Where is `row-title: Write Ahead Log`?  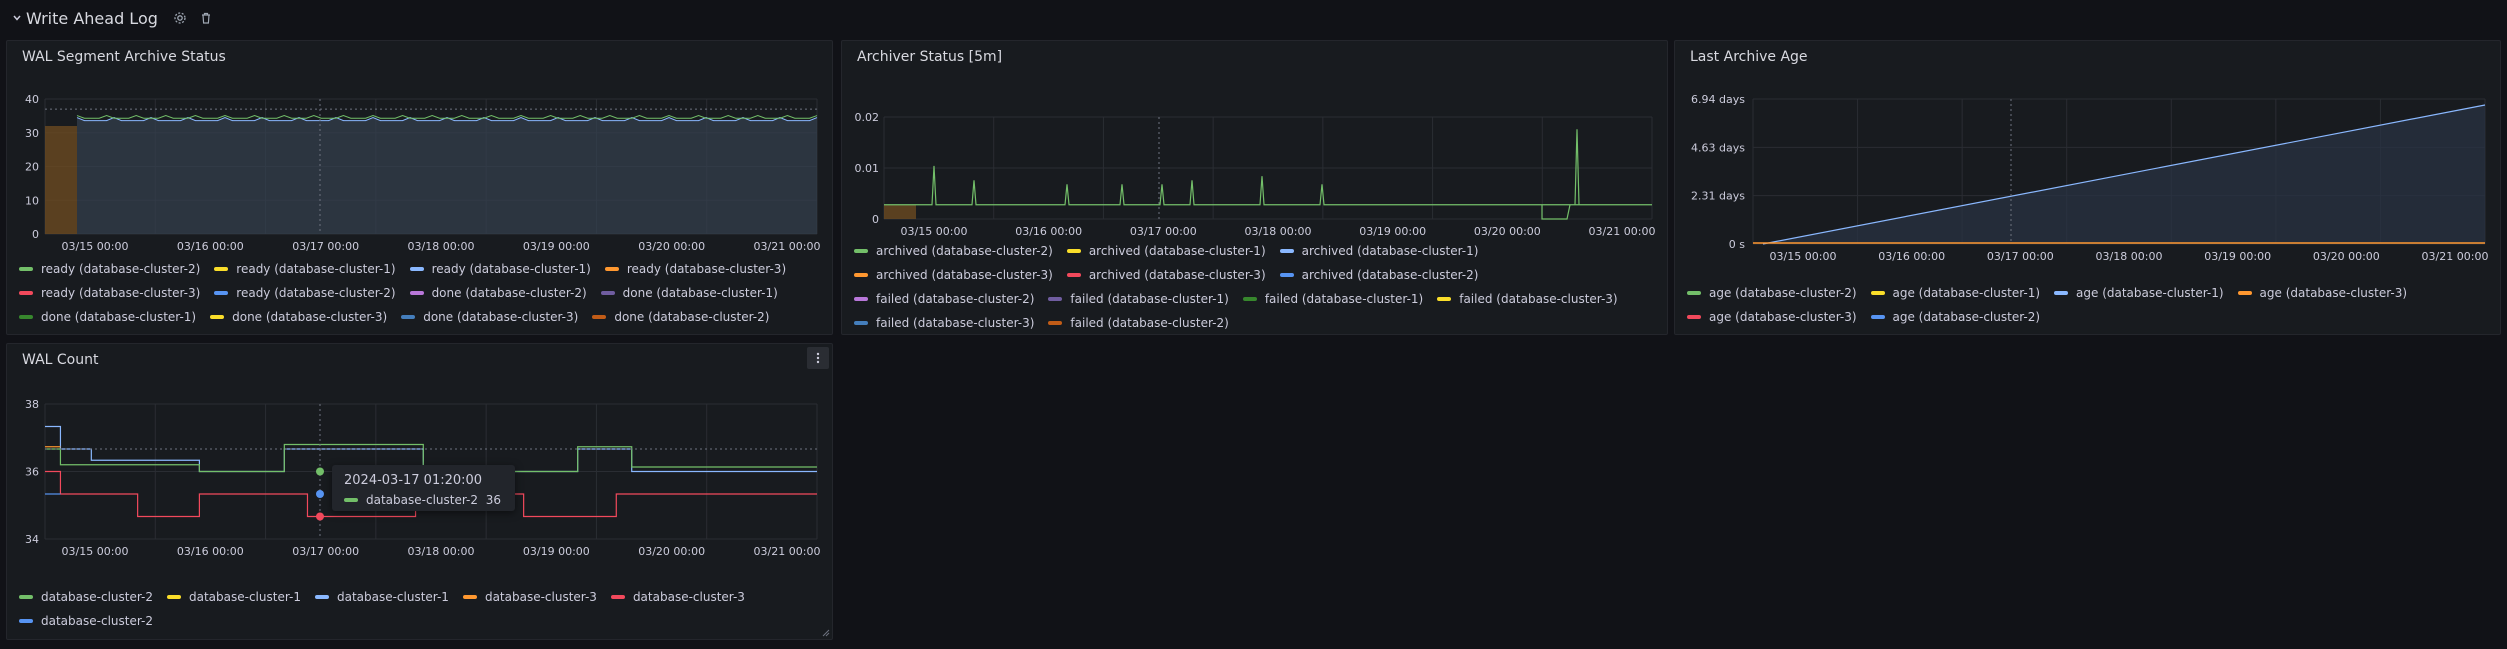
row-title: Write Ahead Log is located at coordinates (92, 18).